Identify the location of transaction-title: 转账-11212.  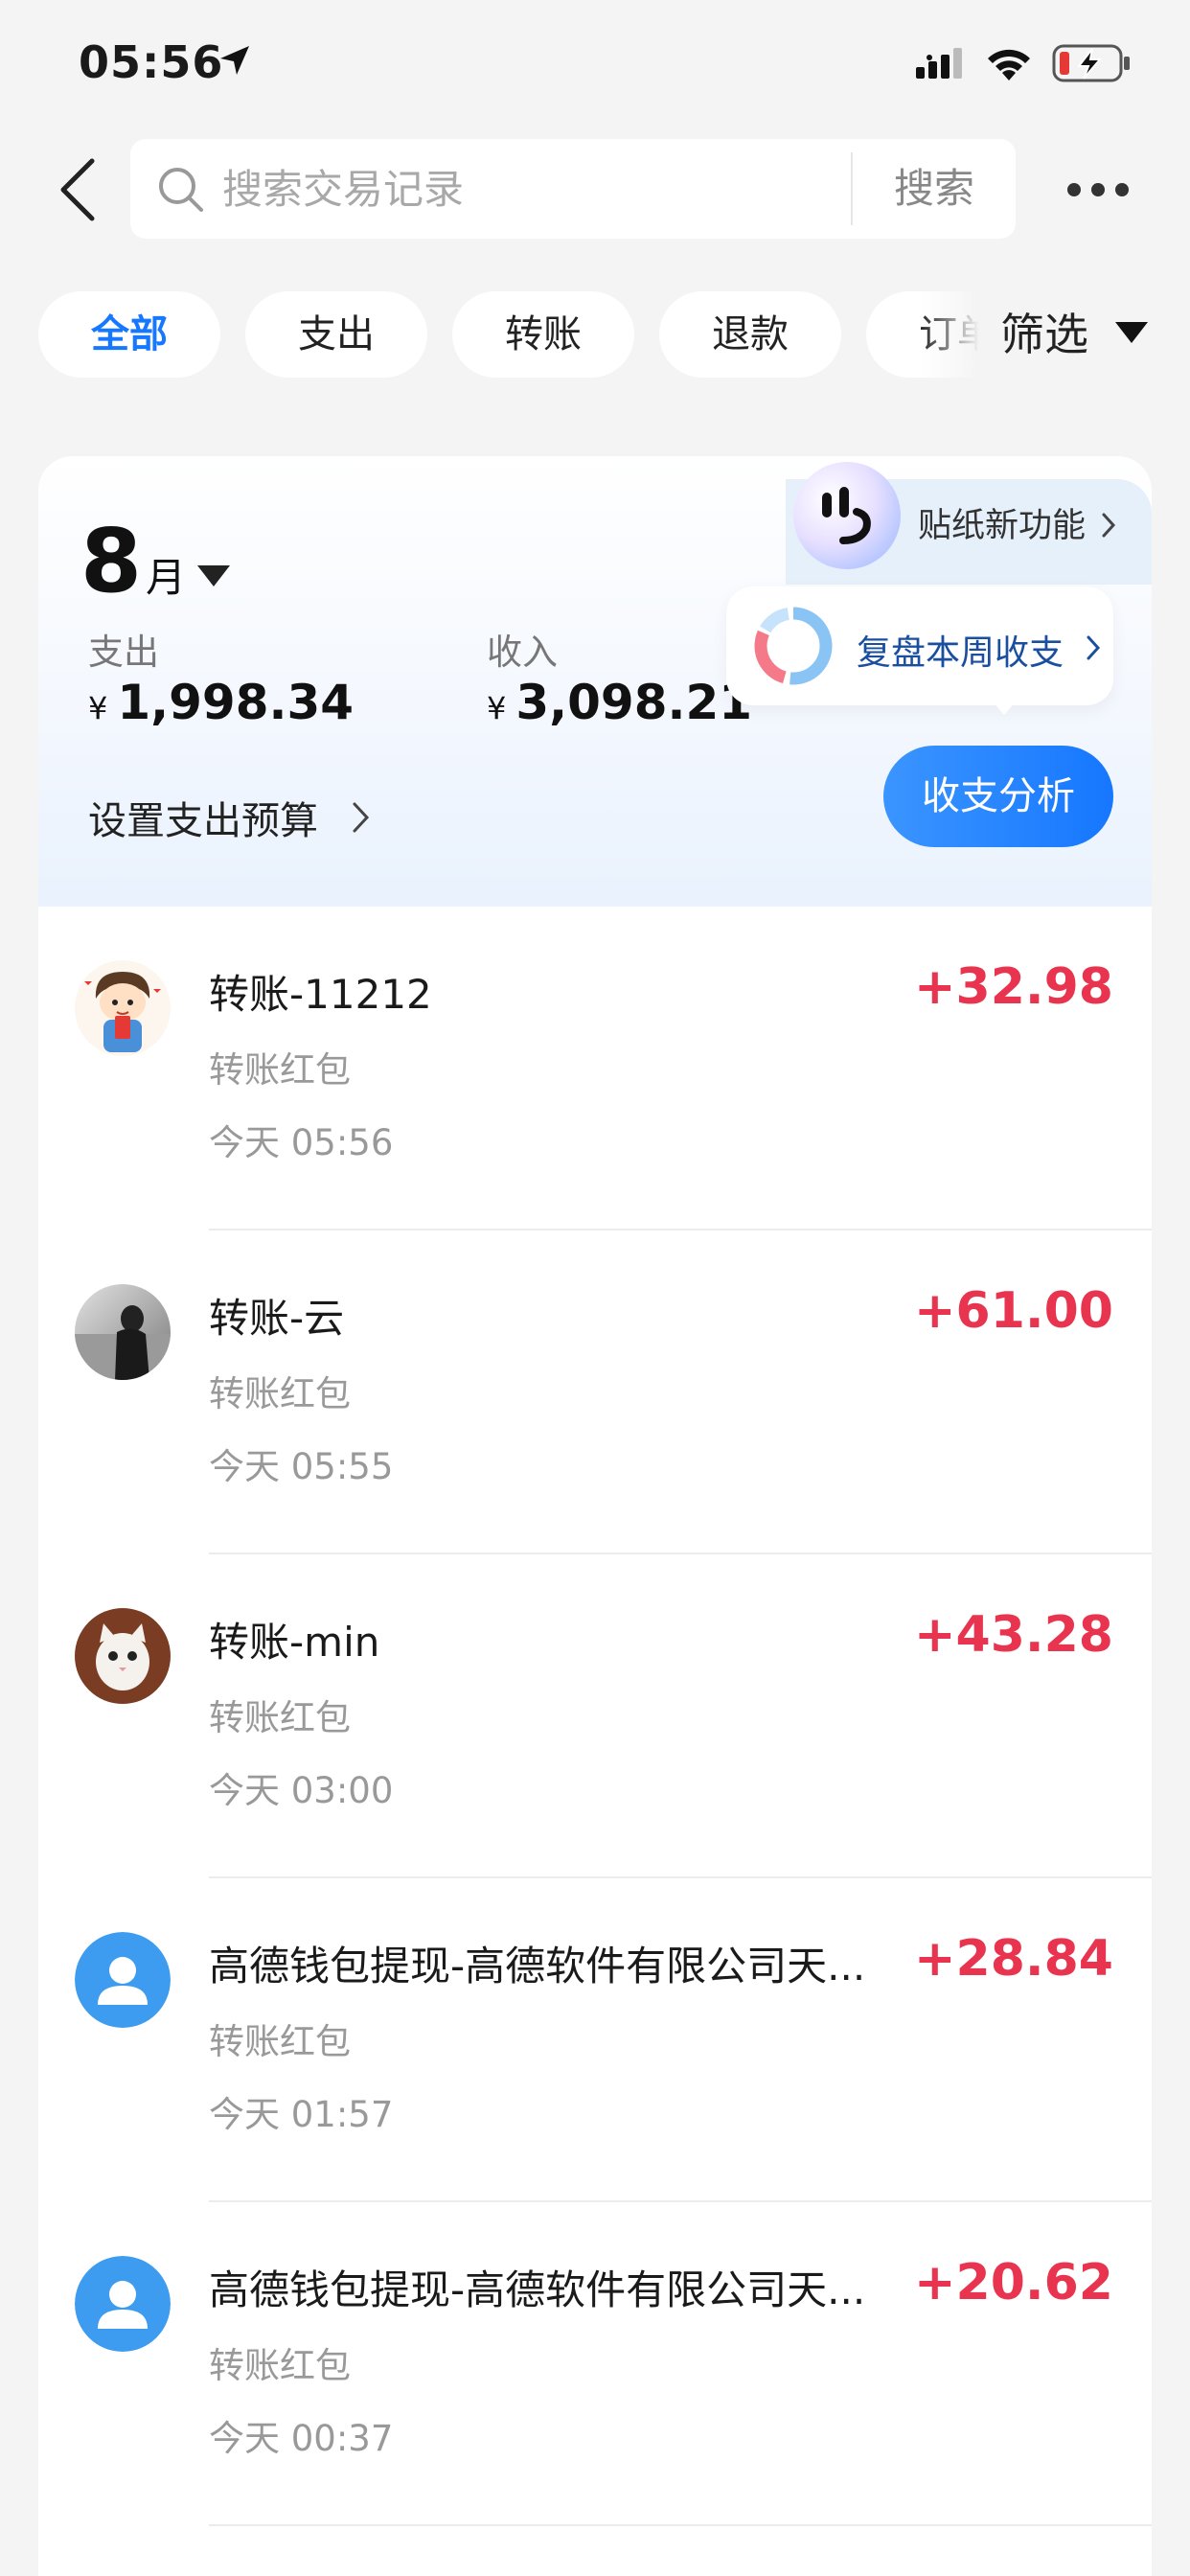
(320, 994).